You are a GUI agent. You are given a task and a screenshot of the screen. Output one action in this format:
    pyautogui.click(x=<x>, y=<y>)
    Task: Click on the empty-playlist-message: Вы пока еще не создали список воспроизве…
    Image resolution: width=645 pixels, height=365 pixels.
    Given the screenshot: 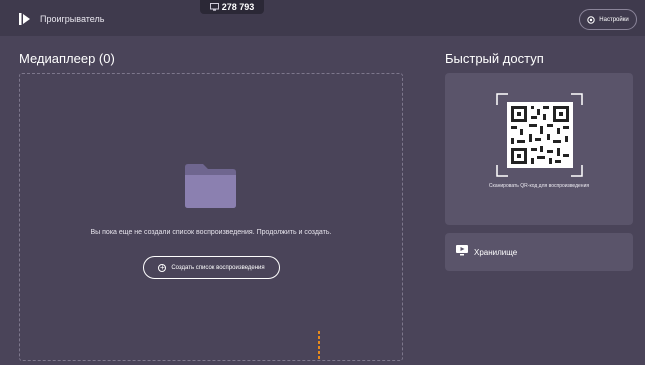 What is the action you would take?
    pyautogui.click(x=211, y=232)
    